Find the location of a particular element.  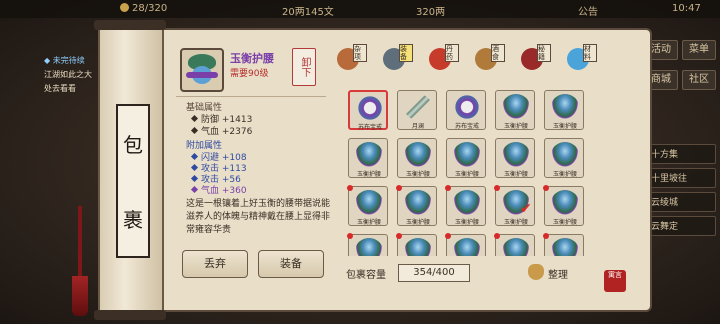

inventory-slot: 月澜 is located at coordinates (417, 110).